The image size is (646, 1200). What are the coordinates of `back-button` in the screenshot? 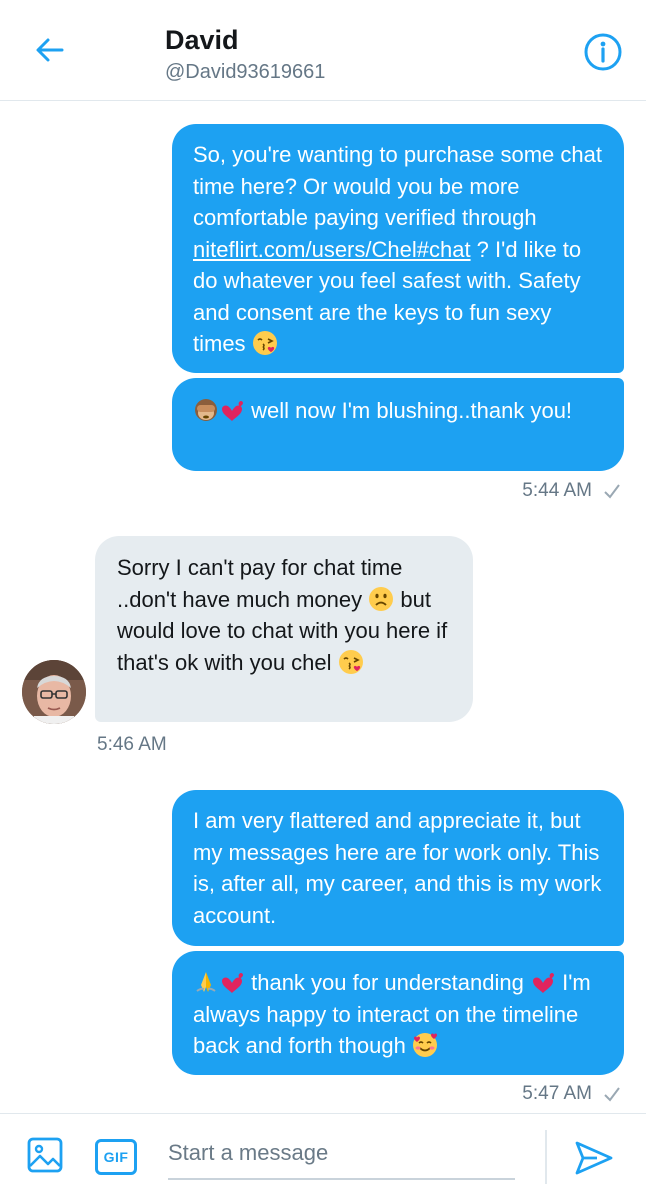 It's located at (50, 50).